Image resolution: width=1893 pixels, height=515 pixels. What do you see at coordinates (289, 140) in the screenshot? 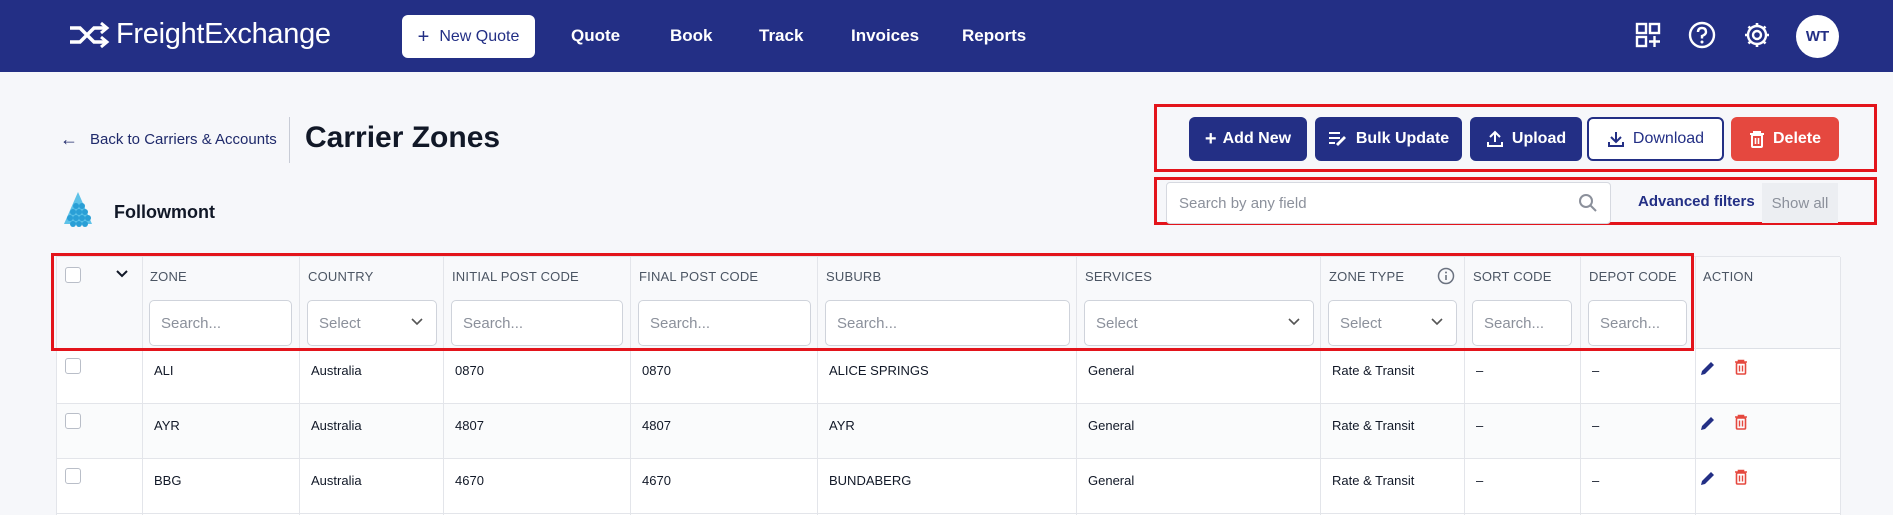
I see `header-divider` at bounding box center [289, 140].